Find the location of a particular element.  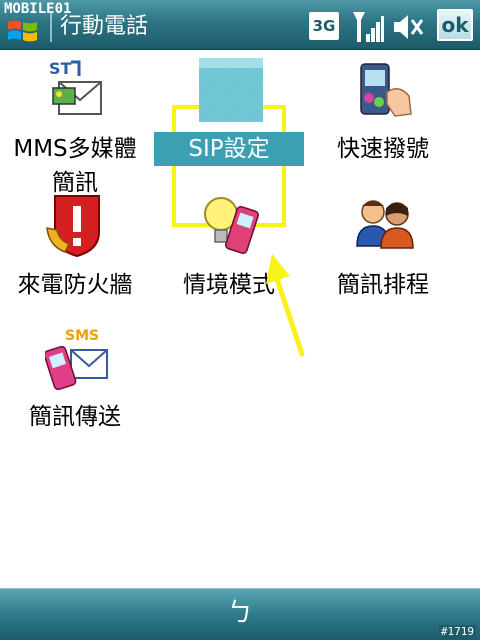

grid-item-label: 簡訊傳送 is located at coordinates (75, 417).